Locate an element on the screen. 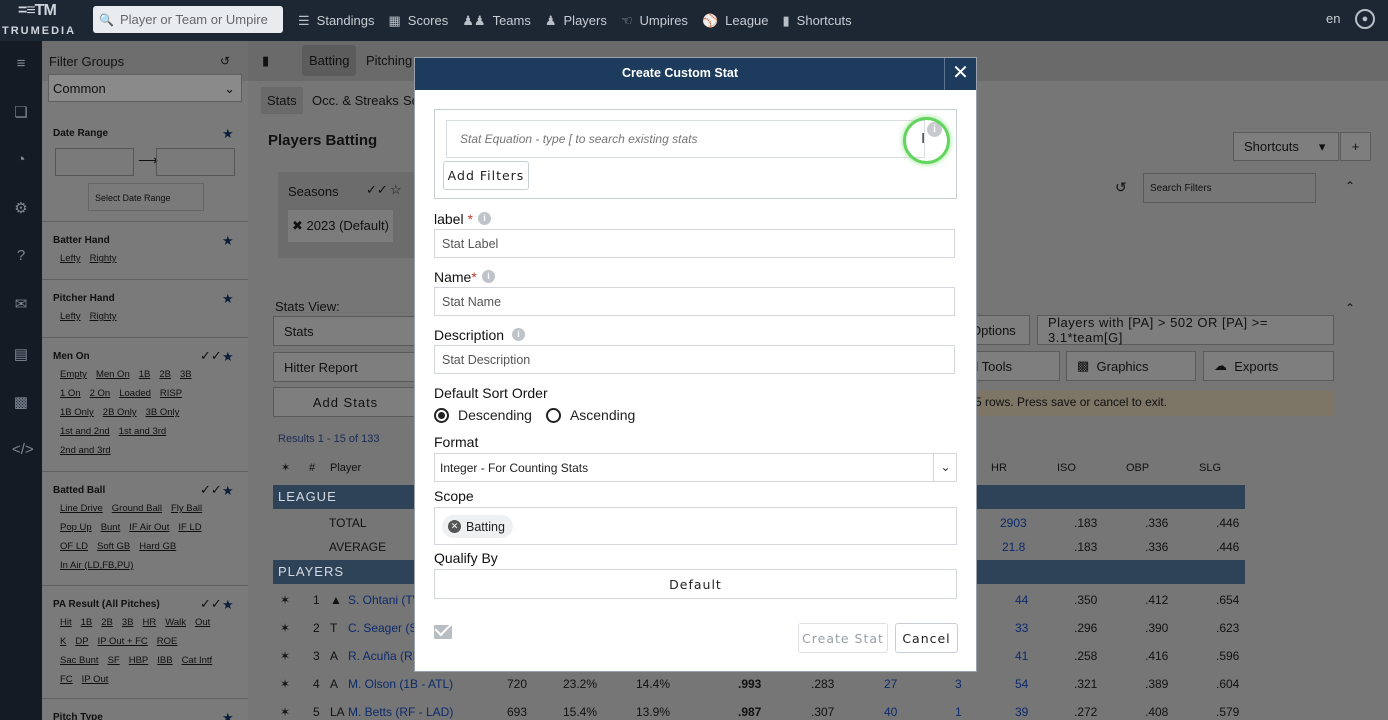 The height and width of the screenshot is (720, 1388). cell-hr: 21.8 is located at coordinates (1013, 547).